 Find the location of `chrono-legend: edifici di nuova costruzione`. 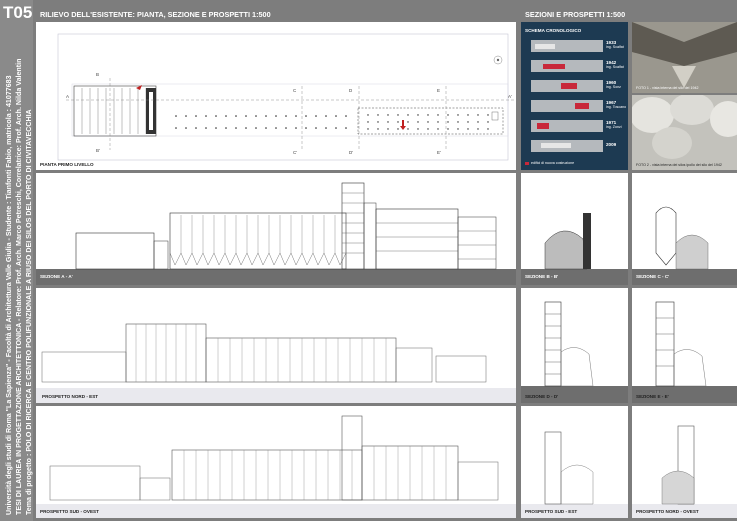

chrono-legend: edifici di nuova costruzione is located at coordinates (553, 163).